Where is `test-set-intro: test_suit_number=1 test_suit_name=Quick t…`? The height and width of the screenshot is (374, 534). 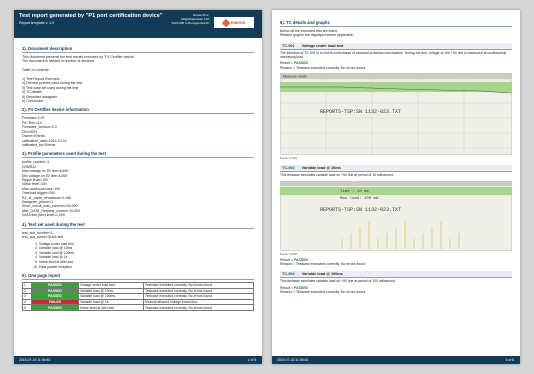
test-set-intro: test_suit_number=1 test_suit_name=Quick t… is located at coordinates (138, 235).